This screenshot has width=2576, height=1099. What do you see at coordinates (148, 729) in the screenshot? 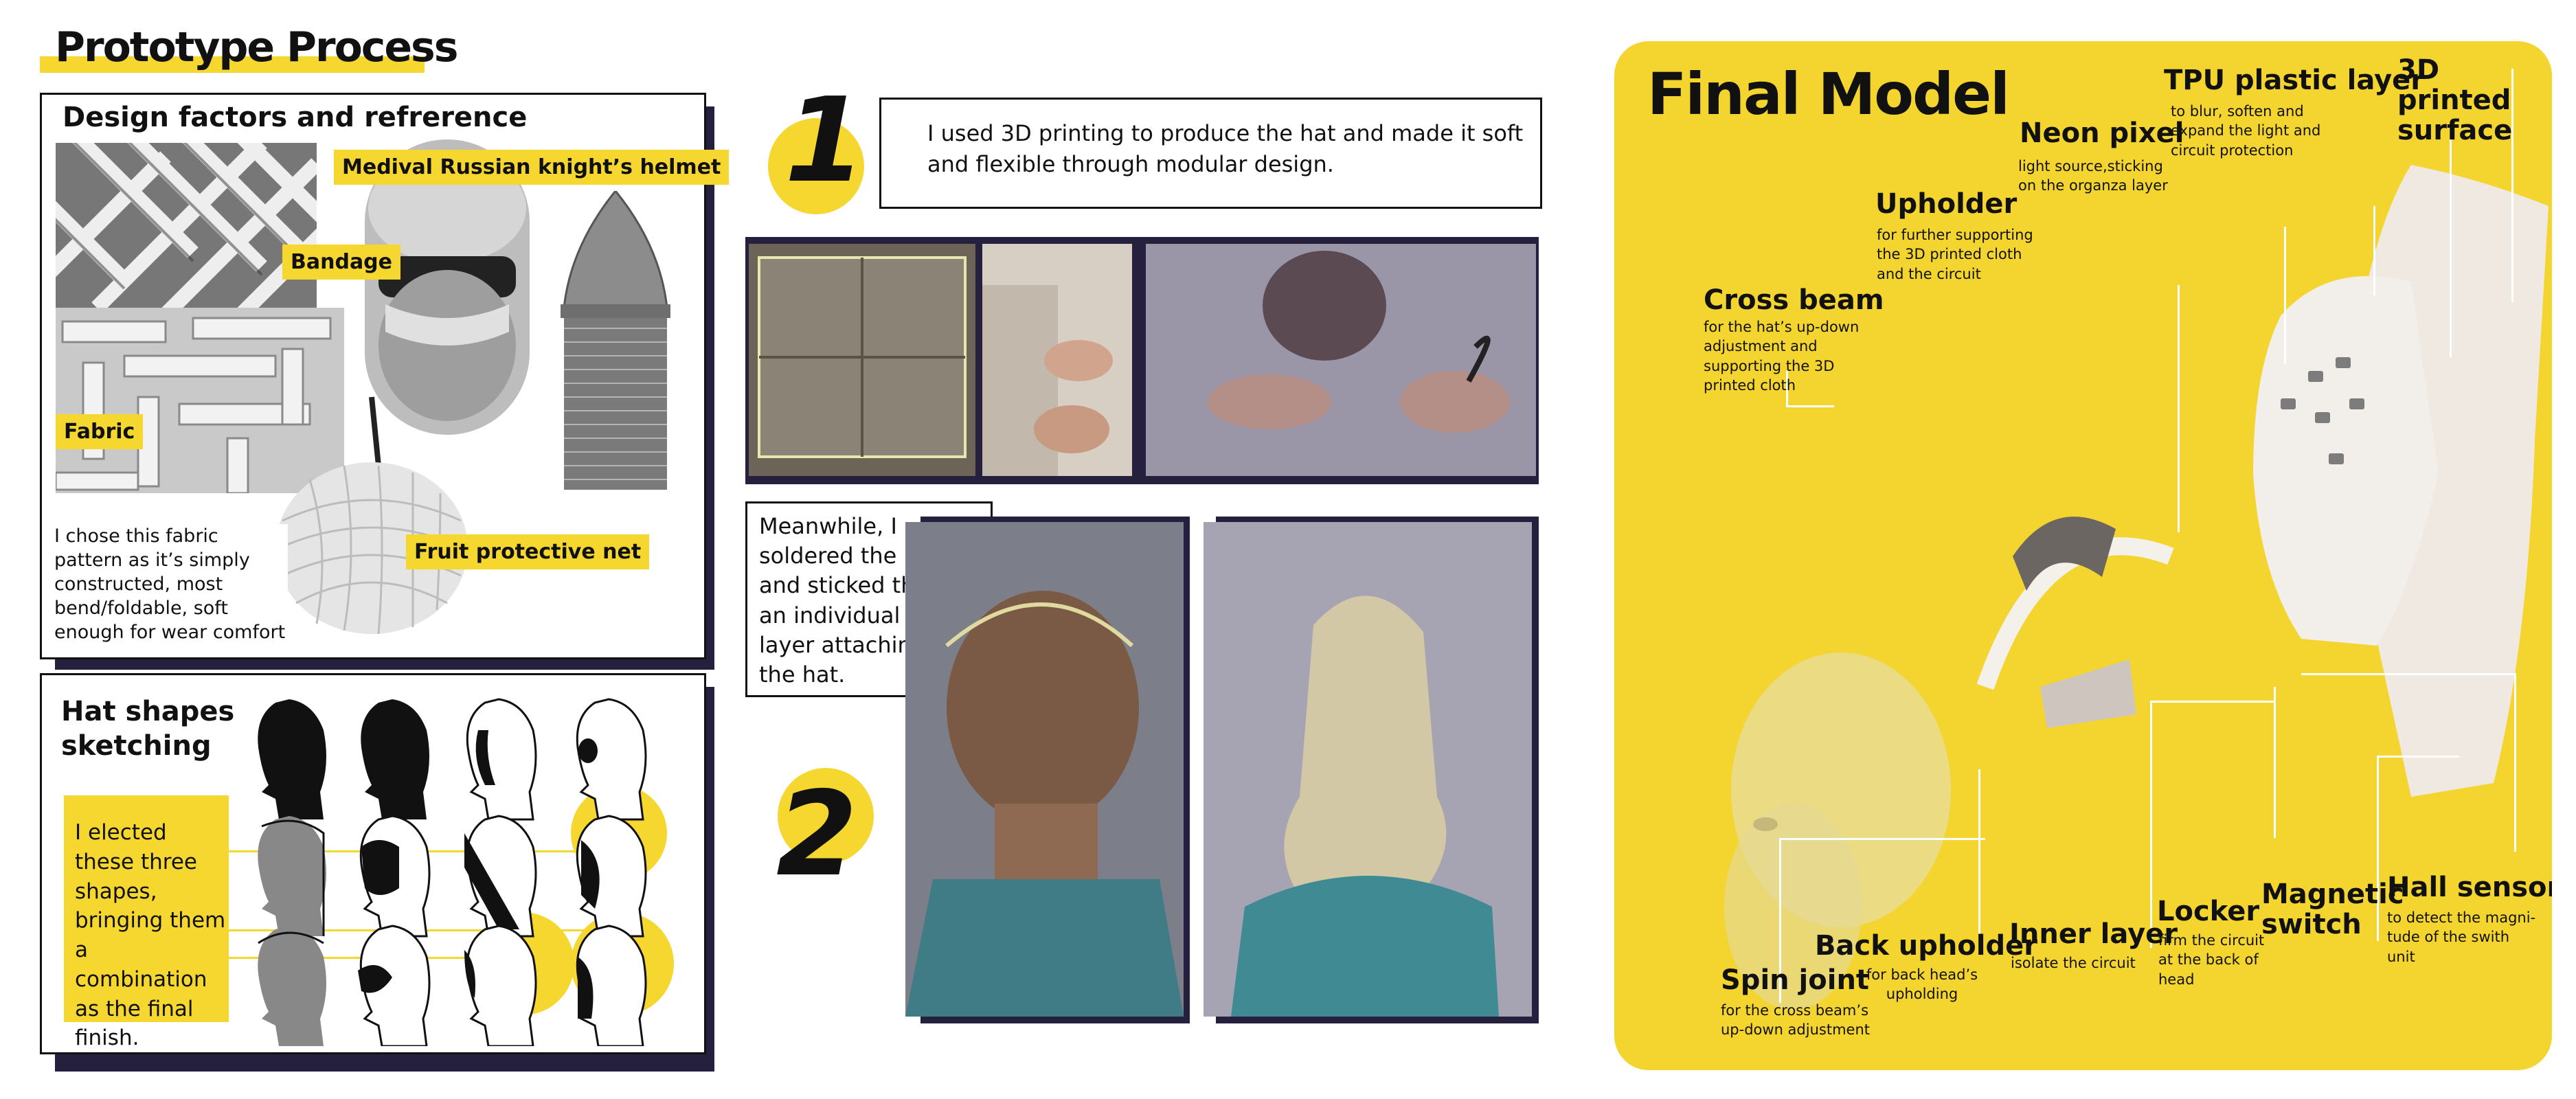
I see `hat-shapes-heading: Hat shapes sketching` at bounding box center [148, 729].